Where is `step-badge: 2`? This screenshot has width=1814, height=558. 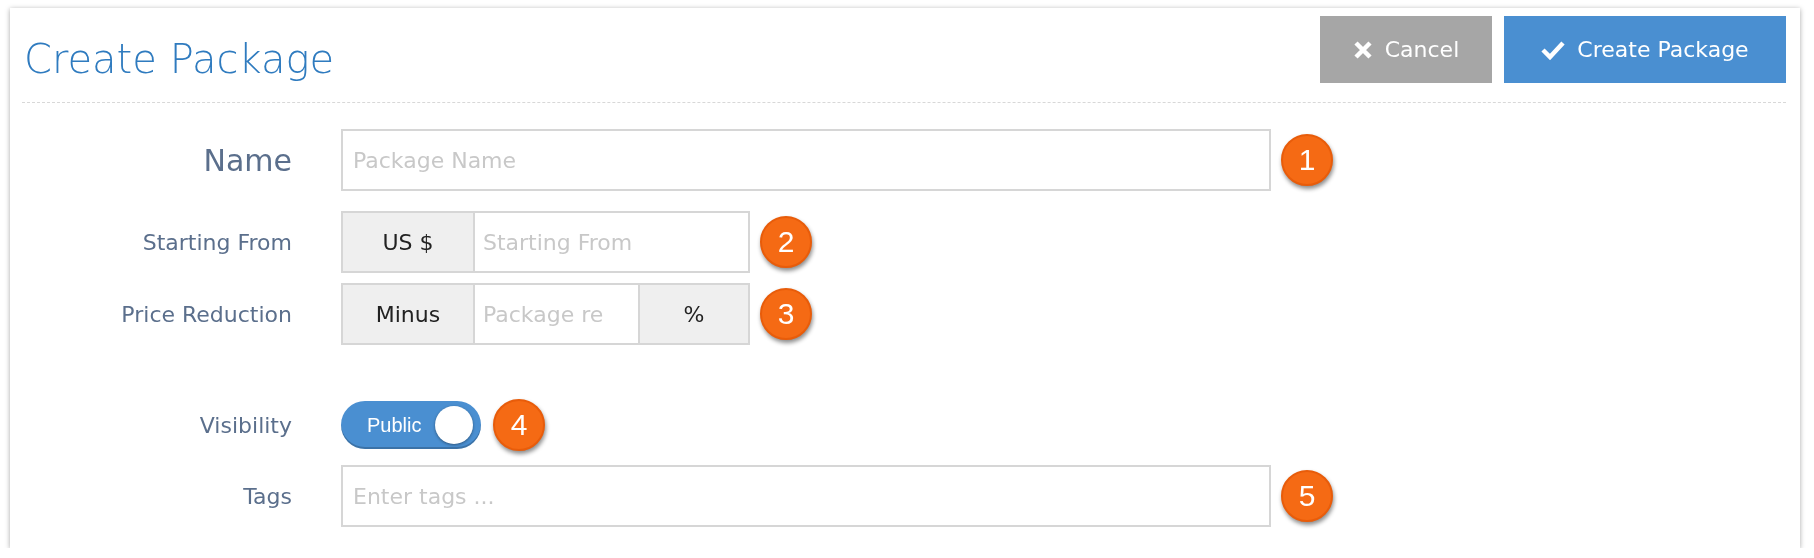 step-badge: 2 is located at coordinates (786, 242).